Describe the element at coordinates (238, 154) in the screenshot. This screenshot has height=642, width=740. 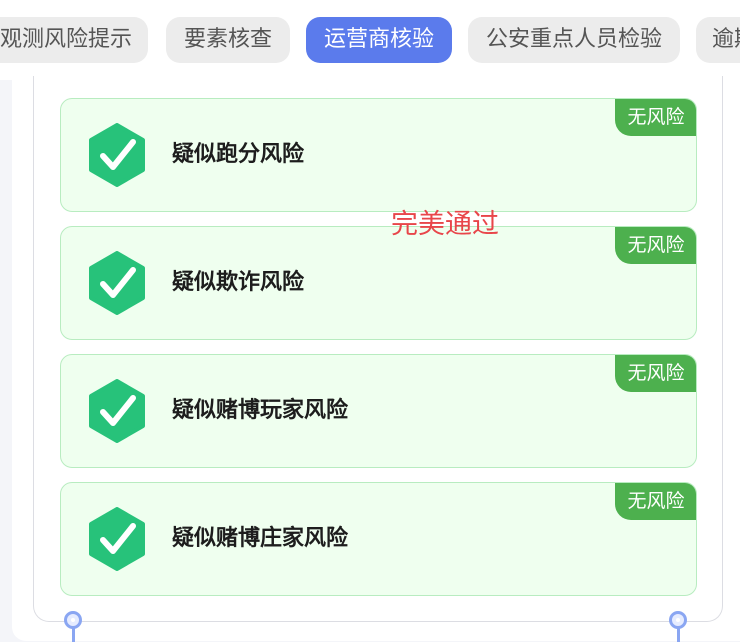
I see `risk-title: 疑似跑分风险` at that location.